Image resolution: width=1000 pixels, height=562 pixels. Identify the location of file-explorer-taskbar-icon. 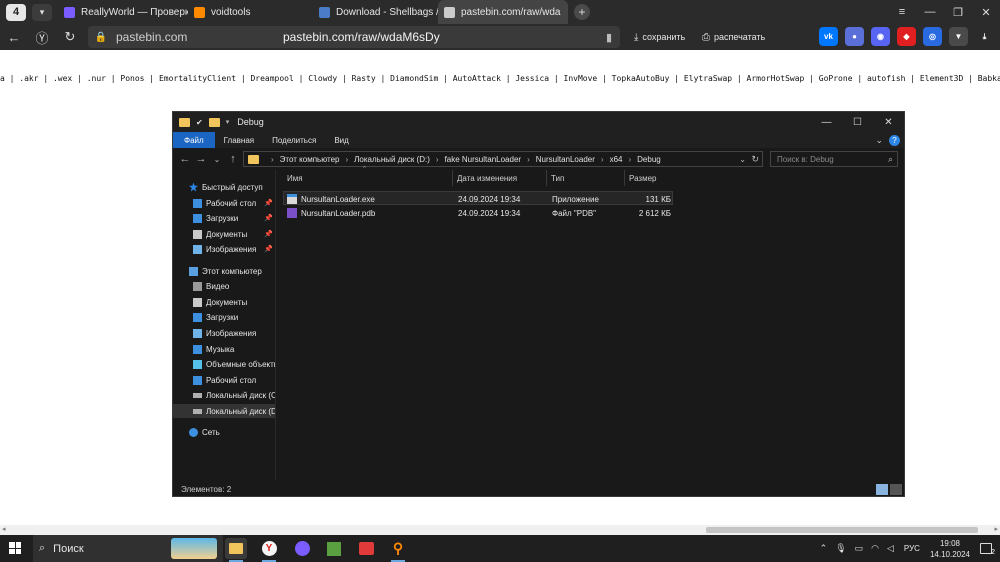
(236, 550).